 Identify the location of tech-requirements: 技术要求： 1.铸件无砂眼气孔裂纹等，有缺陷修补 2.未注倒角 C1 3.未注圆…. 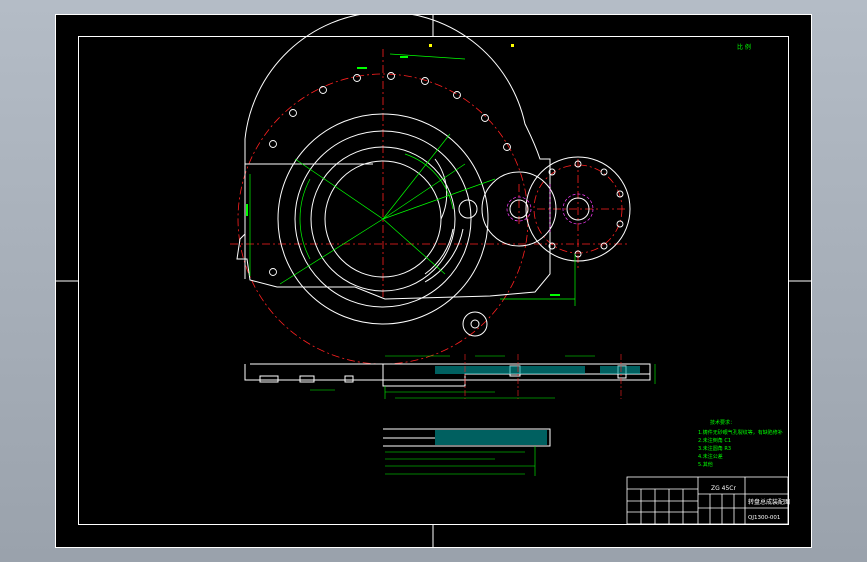
(740, 443).